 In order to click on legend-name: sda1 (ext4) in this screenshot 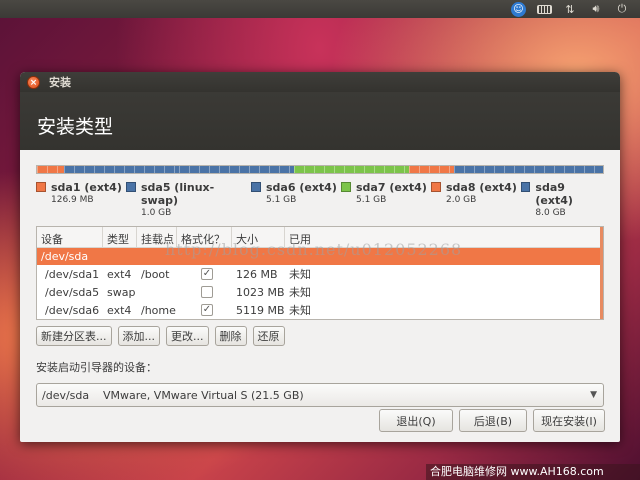, I will do `click(86, 187)`.